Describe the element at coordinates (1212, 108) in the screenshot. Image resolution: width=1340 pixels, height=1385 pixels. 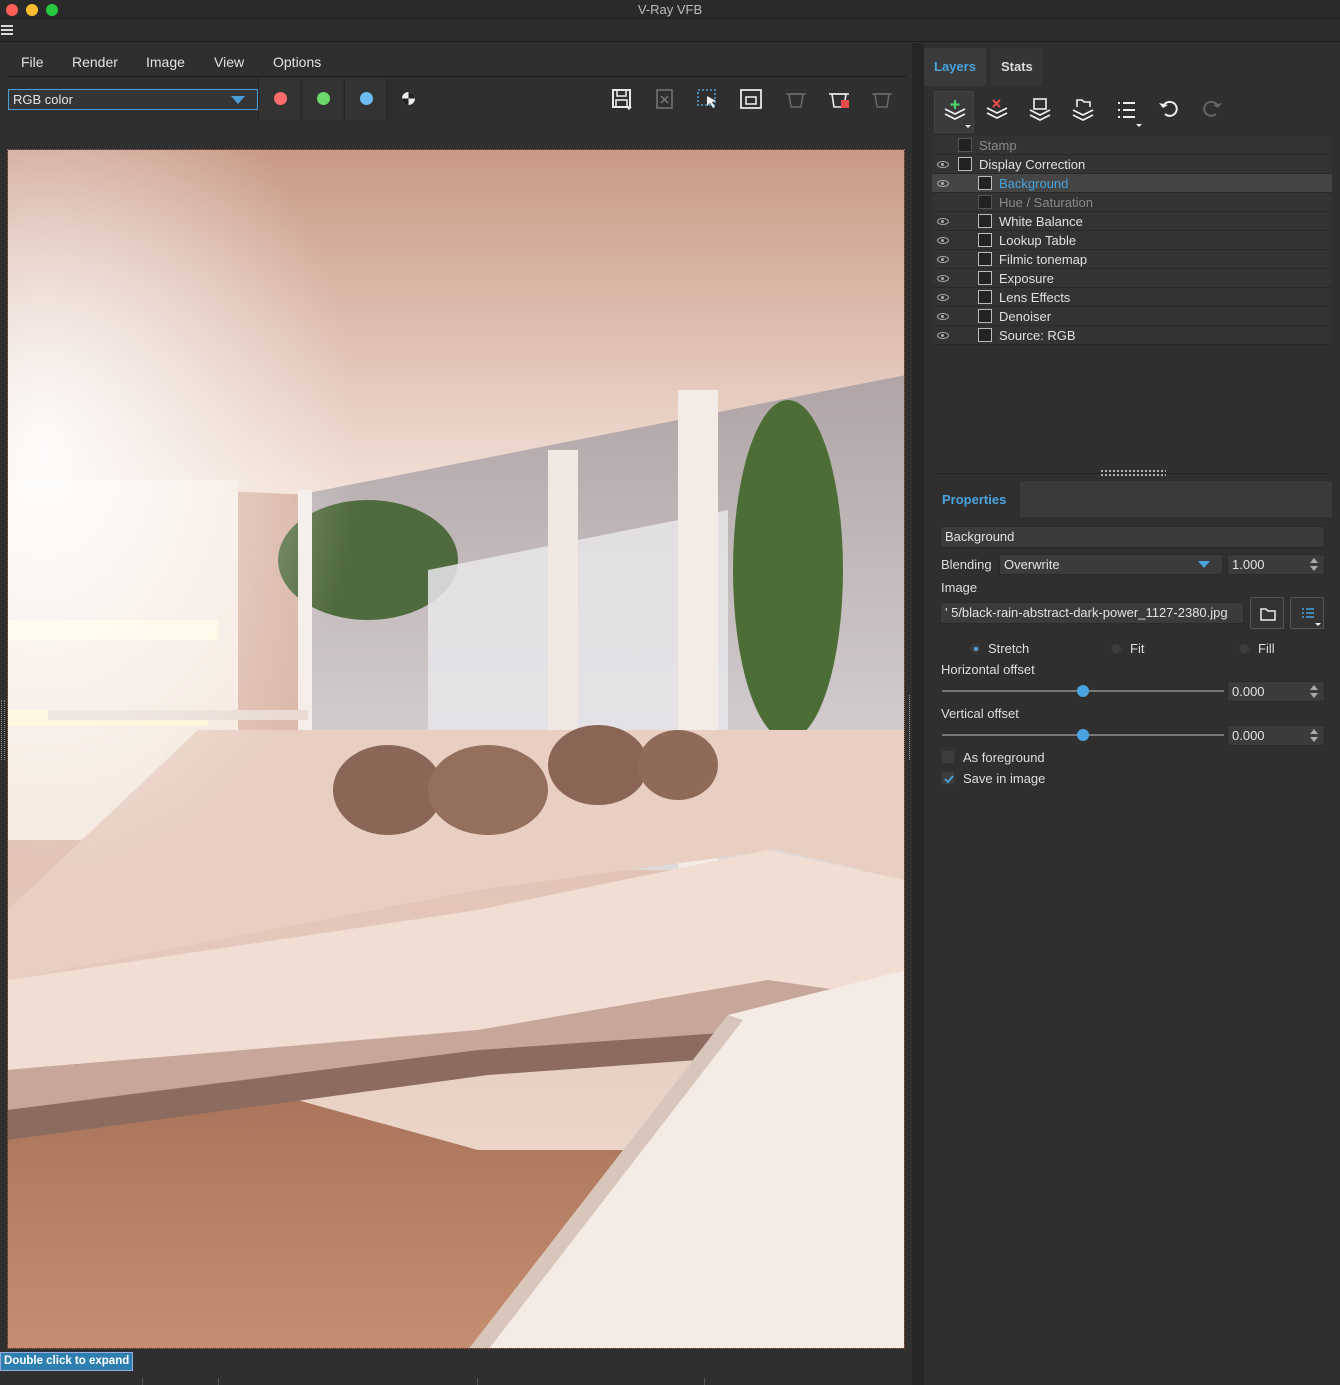
I see `redo-icon` at that location.